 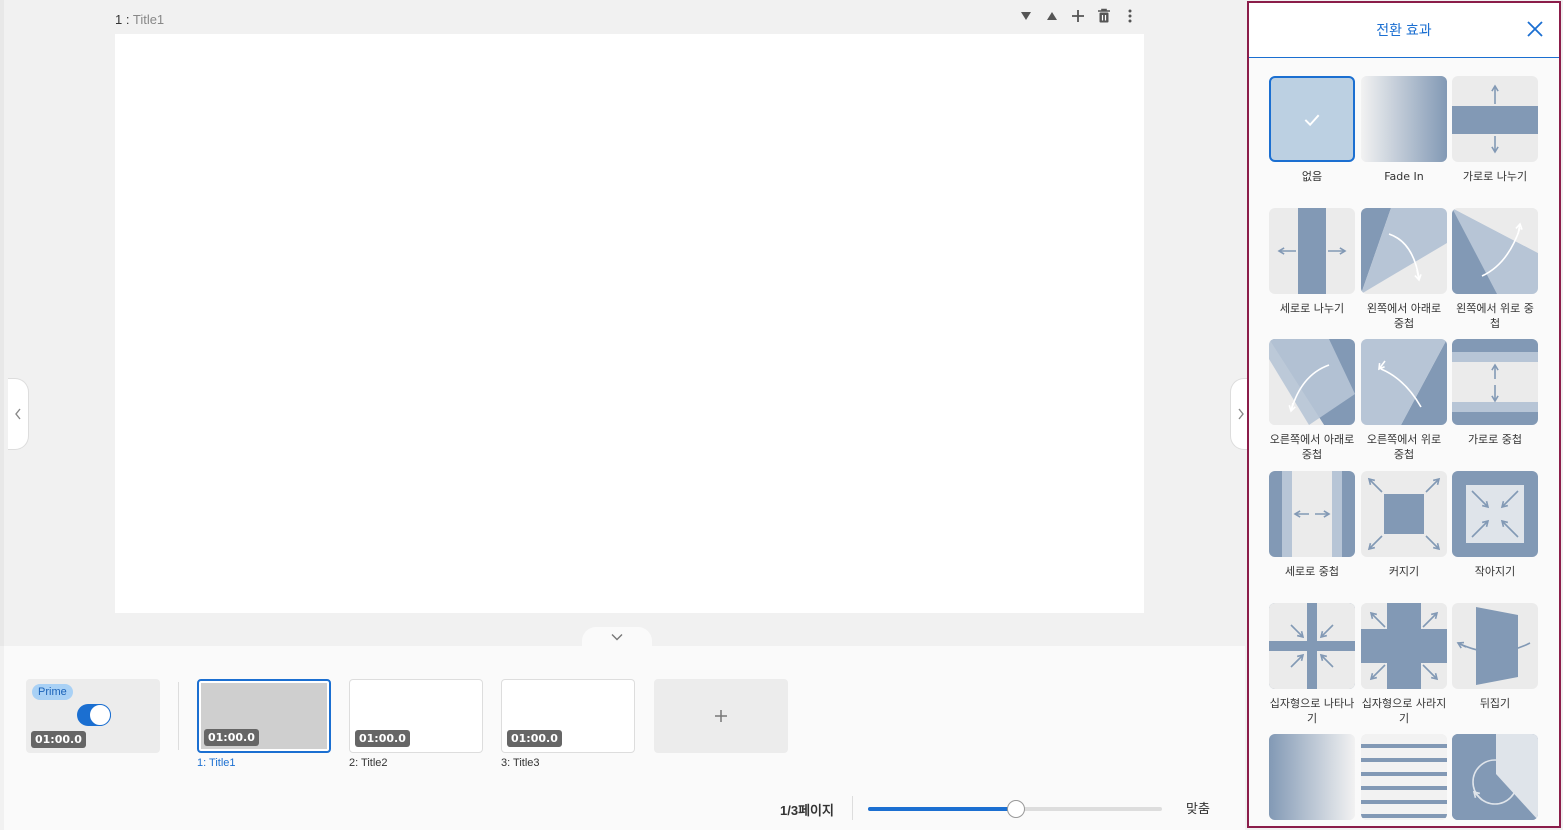 What do you see at coordinates (1241, 414) in the screenshot?
I see `chevron-right-icon` at bounding box center [1241, 414].